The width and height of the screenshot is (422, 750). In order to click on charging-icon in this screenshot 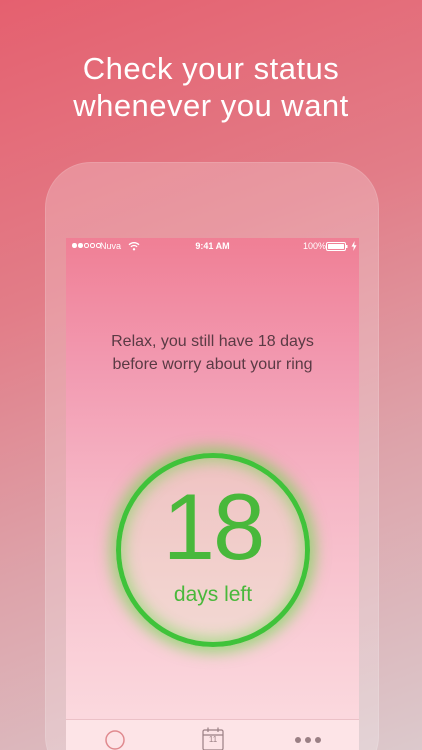, I will do `click(354, 246)`.